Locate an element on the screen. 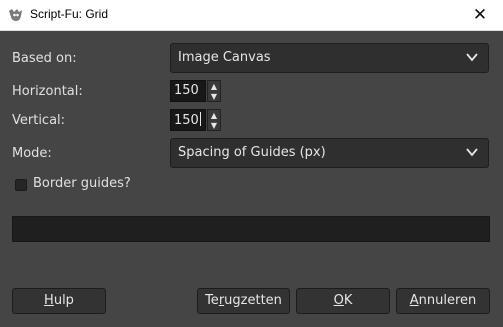  help-button: Hulp is located at coordinates (59, 301).